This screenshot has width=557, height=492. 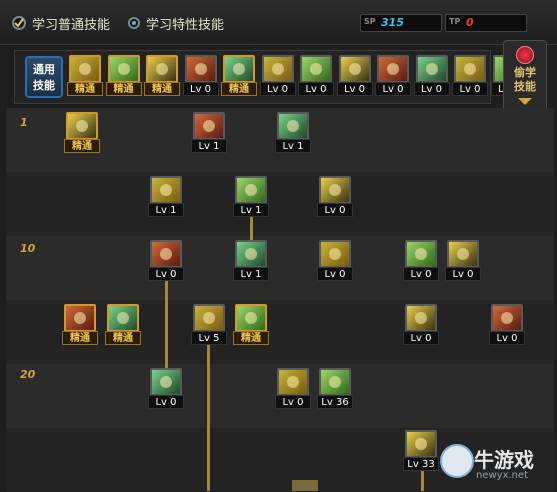 What do you see at coordinates (392, 22) in the screenshot?
I see `sp-value: 315` at bounding box center [392, 22].